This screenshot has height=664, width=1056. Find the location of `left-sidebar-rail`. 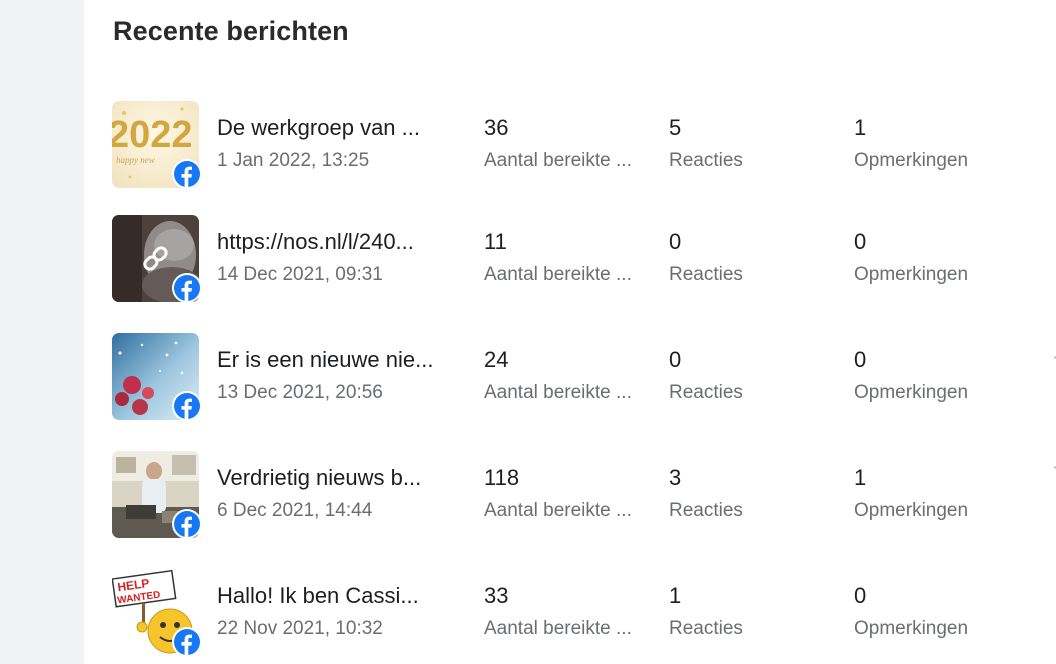

left-sidebar-rail is located at coordinates (42, 332).